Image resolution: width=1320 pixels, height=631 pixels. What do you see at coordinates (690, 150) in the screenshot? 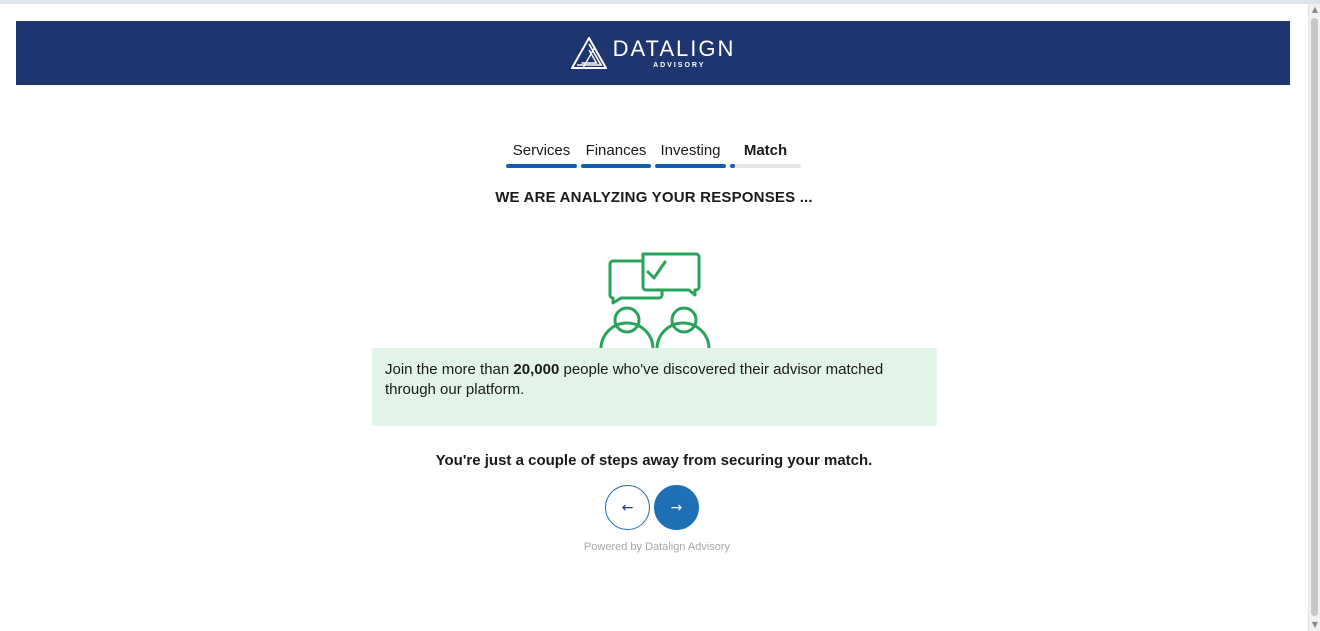
I see `step-label: Investing` at bounding box center [690, 150].